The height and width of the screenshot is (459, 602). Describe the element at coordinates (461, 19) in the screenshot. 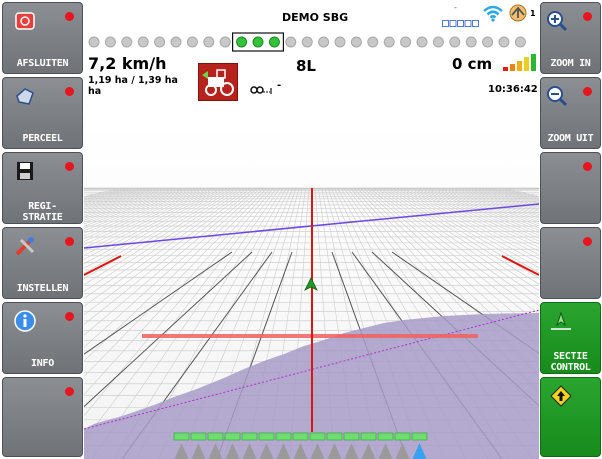

I see `signal-strength-icon` at that location.